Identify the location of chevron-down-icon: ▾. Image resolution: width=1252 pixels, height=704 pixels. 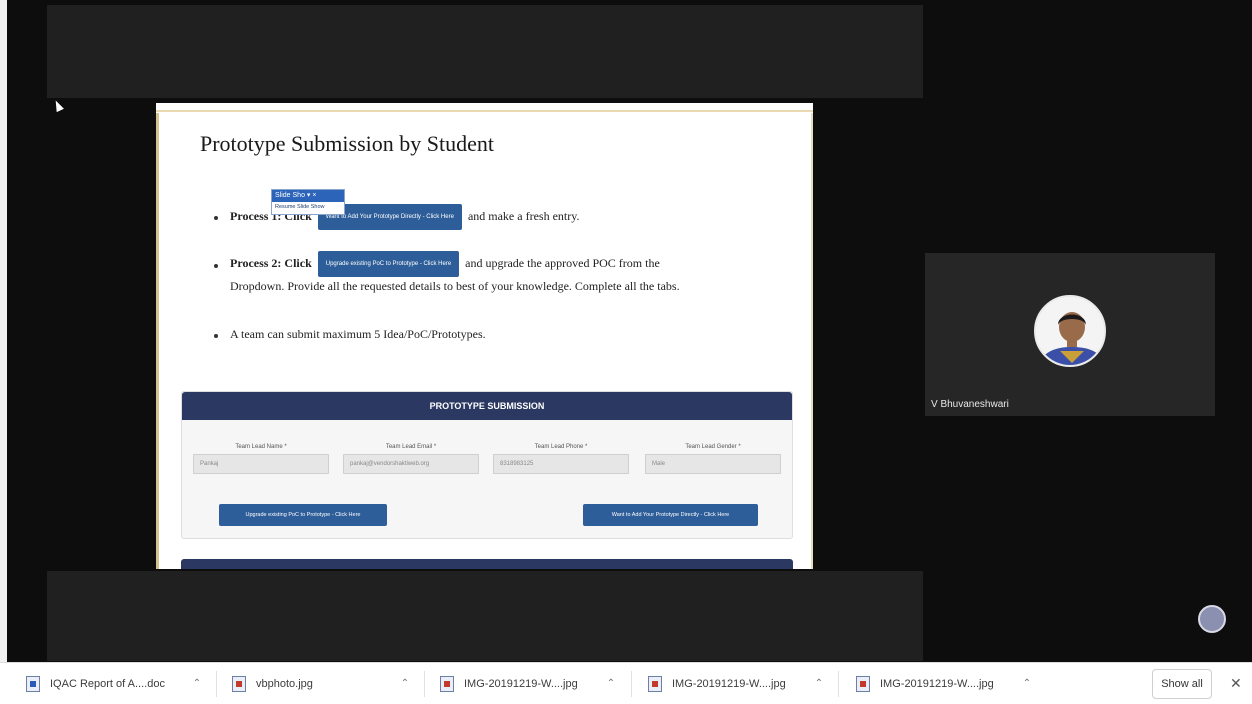
(309, 195).